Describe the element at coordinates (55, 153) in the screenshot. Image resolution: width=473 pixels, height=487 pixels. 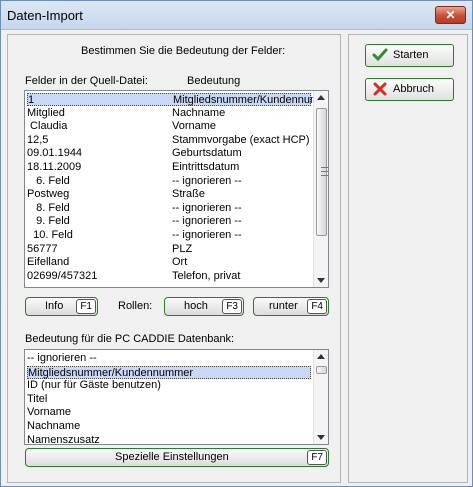
I see `source-cell: 09.01.1944` at that location.